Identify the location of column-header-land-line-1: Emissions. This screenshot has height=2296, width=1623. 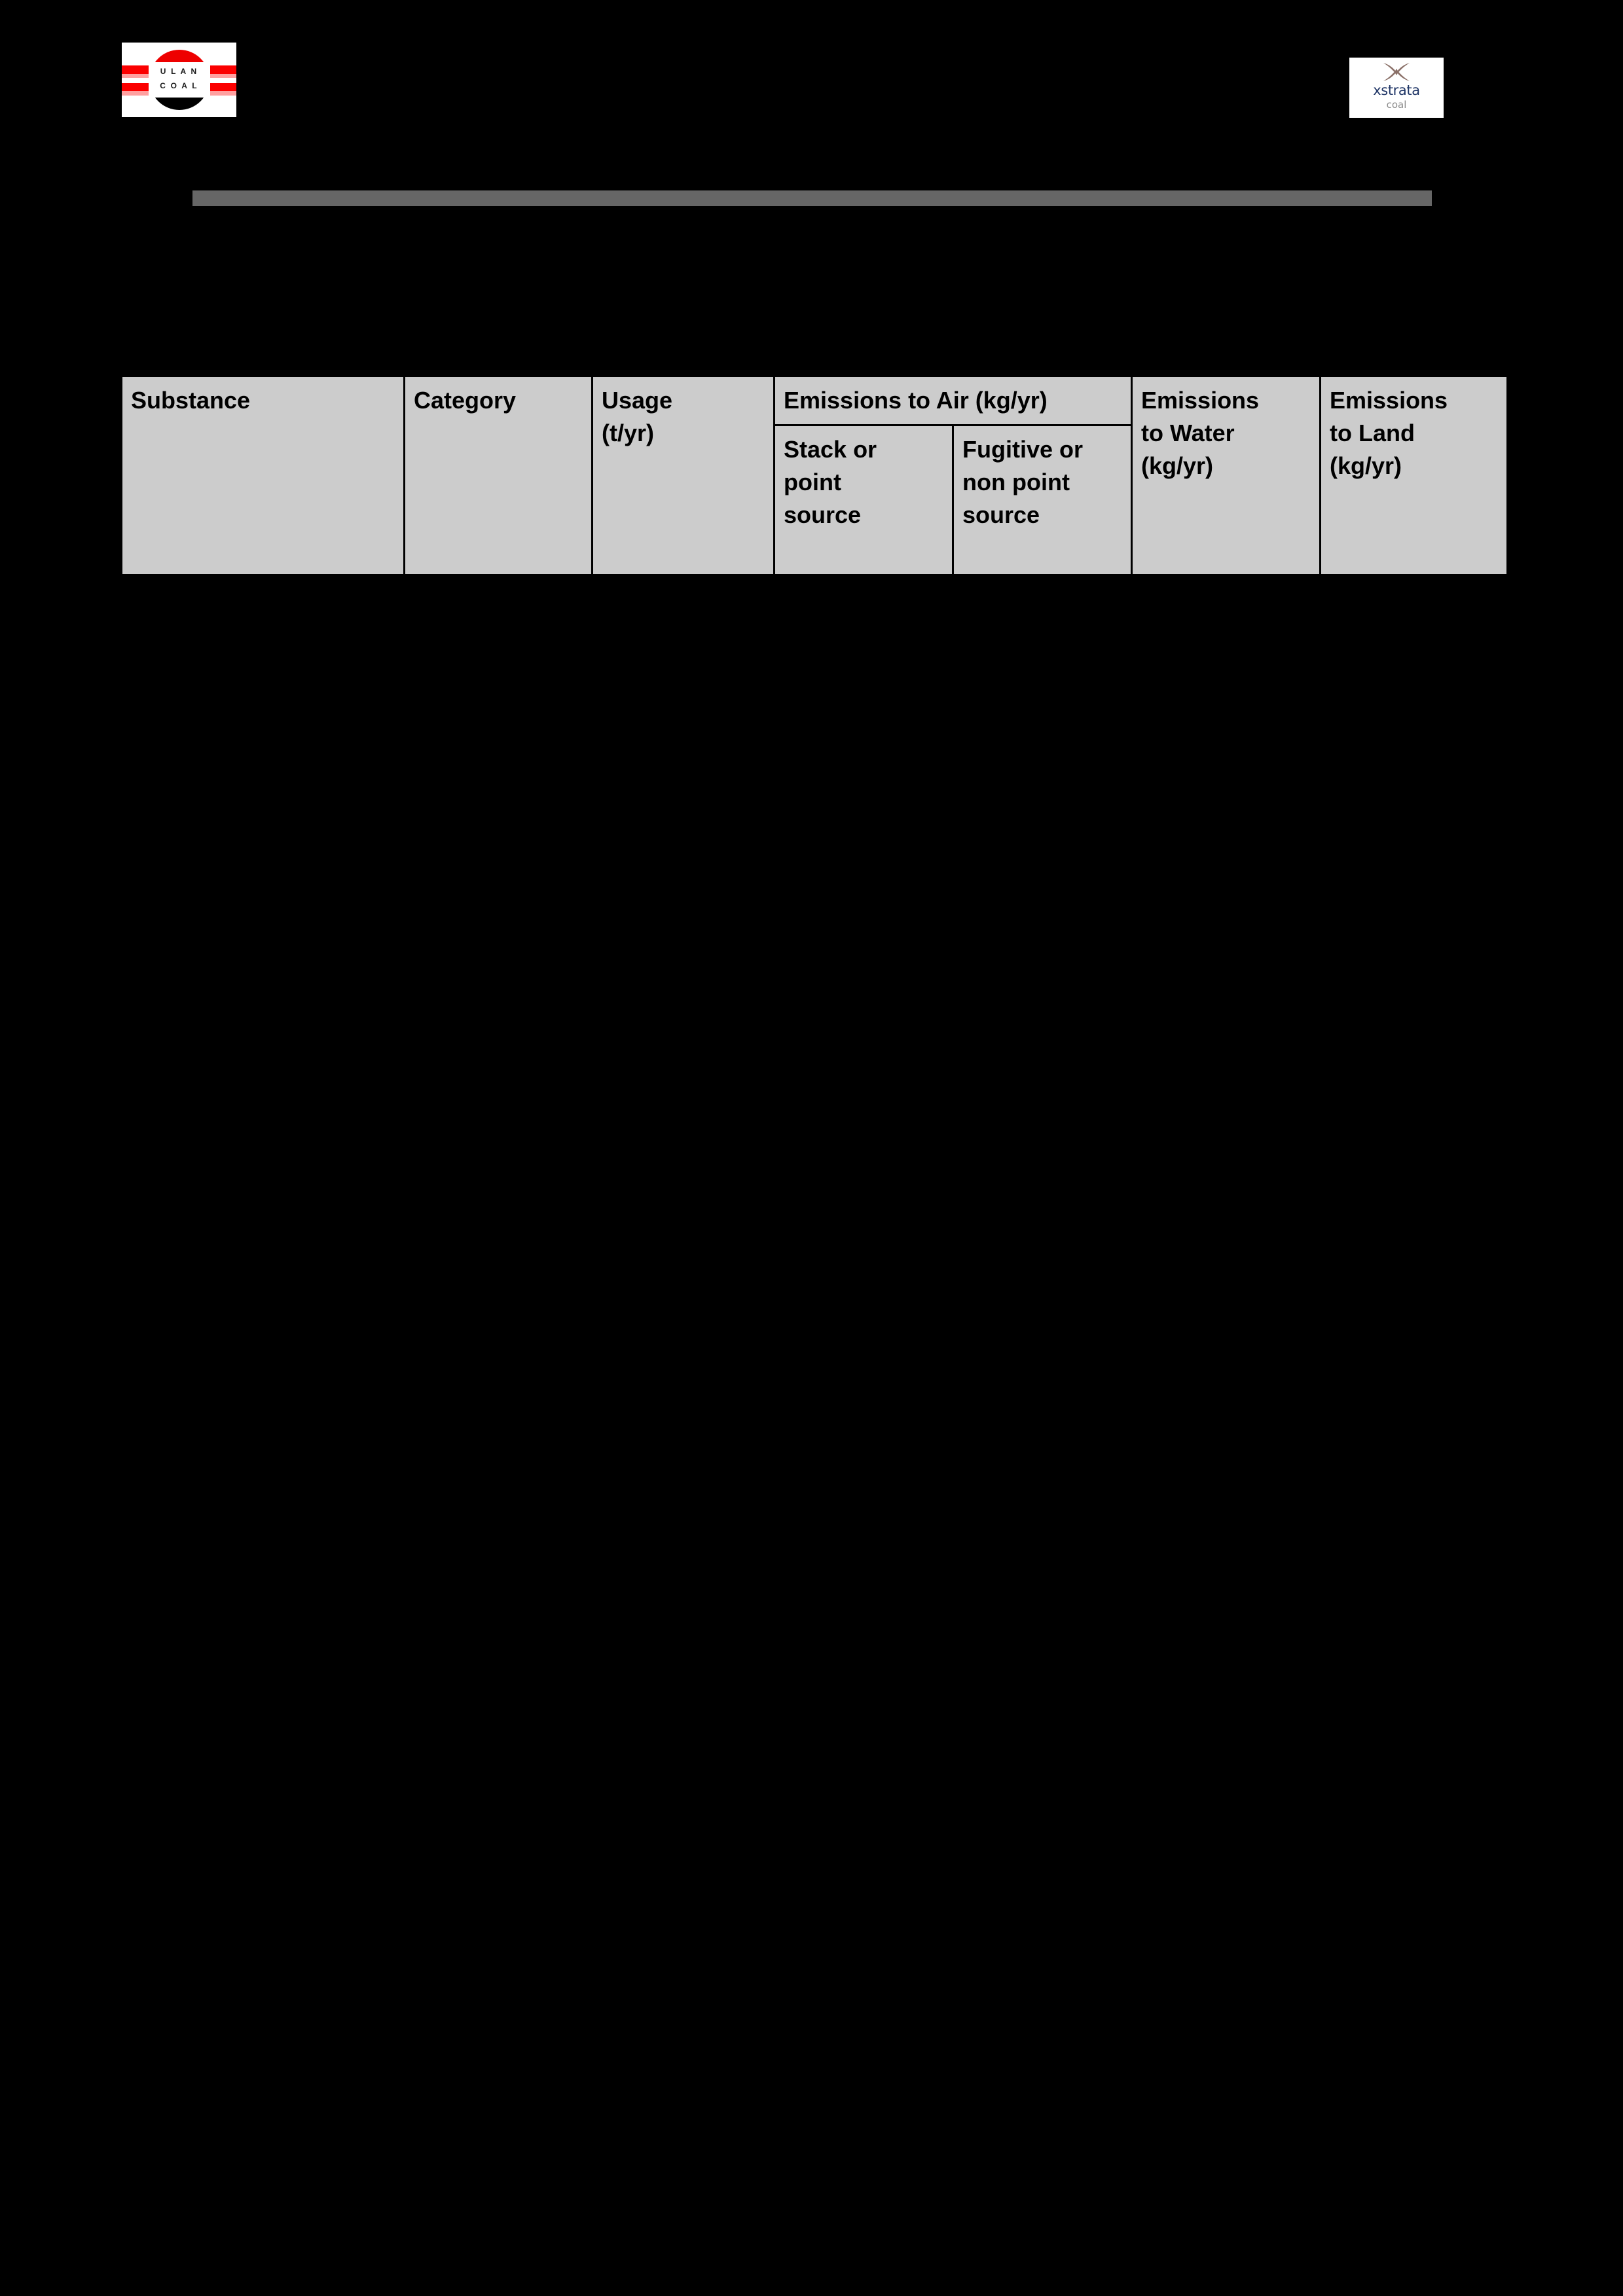
(1389, 401).